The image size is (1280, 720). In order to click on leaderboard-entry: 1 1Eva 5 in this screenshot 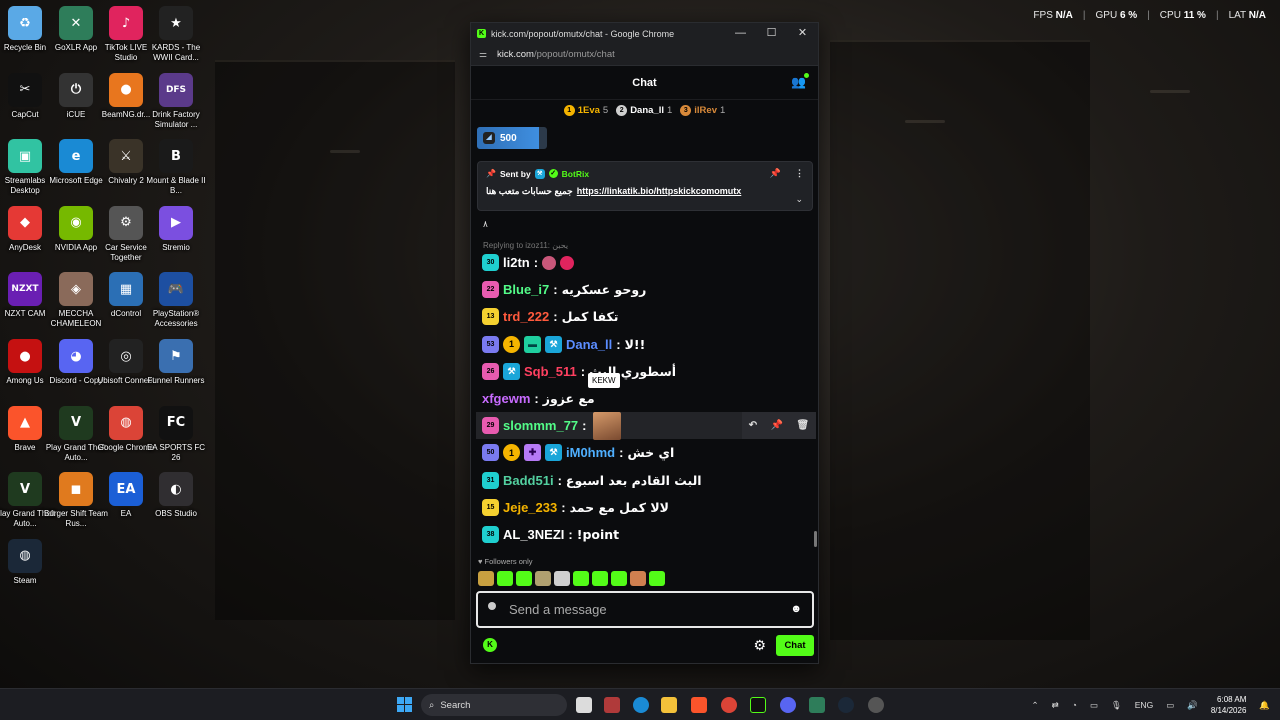, I will do `click(585, 110)`.